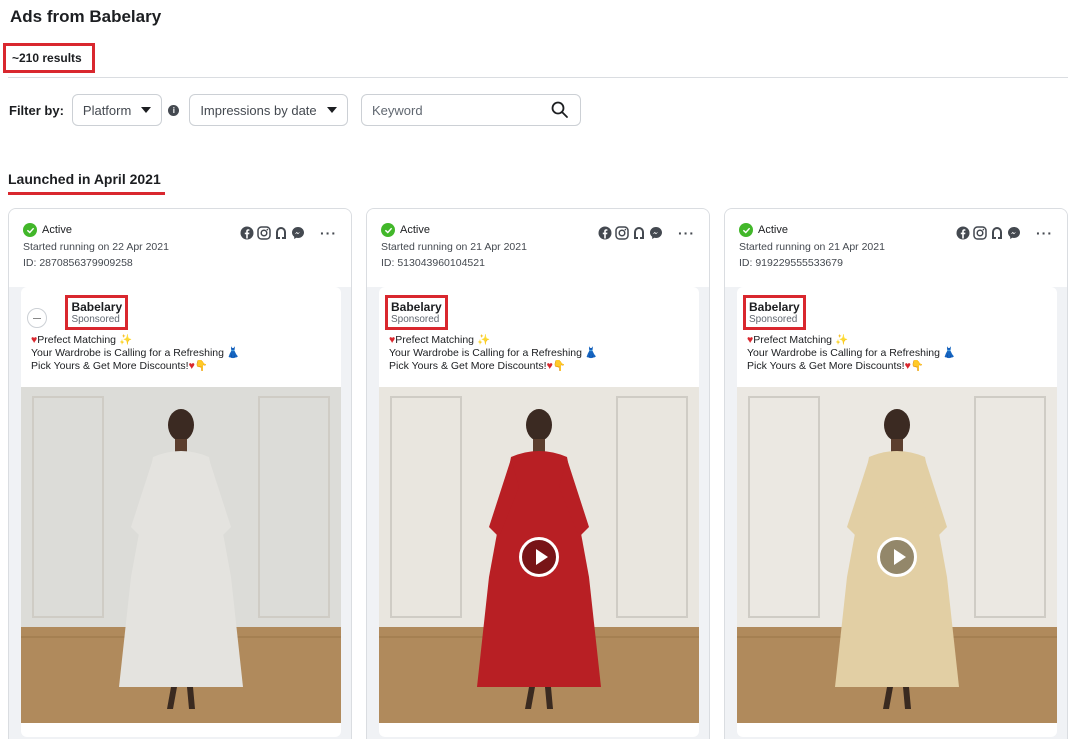 The height and width of the screenshot is (739, 1080). What do you see at coordinates (36, 110) in the screenshot?
I see `filter-label: Filter by:` at bounding box center [36, 110].